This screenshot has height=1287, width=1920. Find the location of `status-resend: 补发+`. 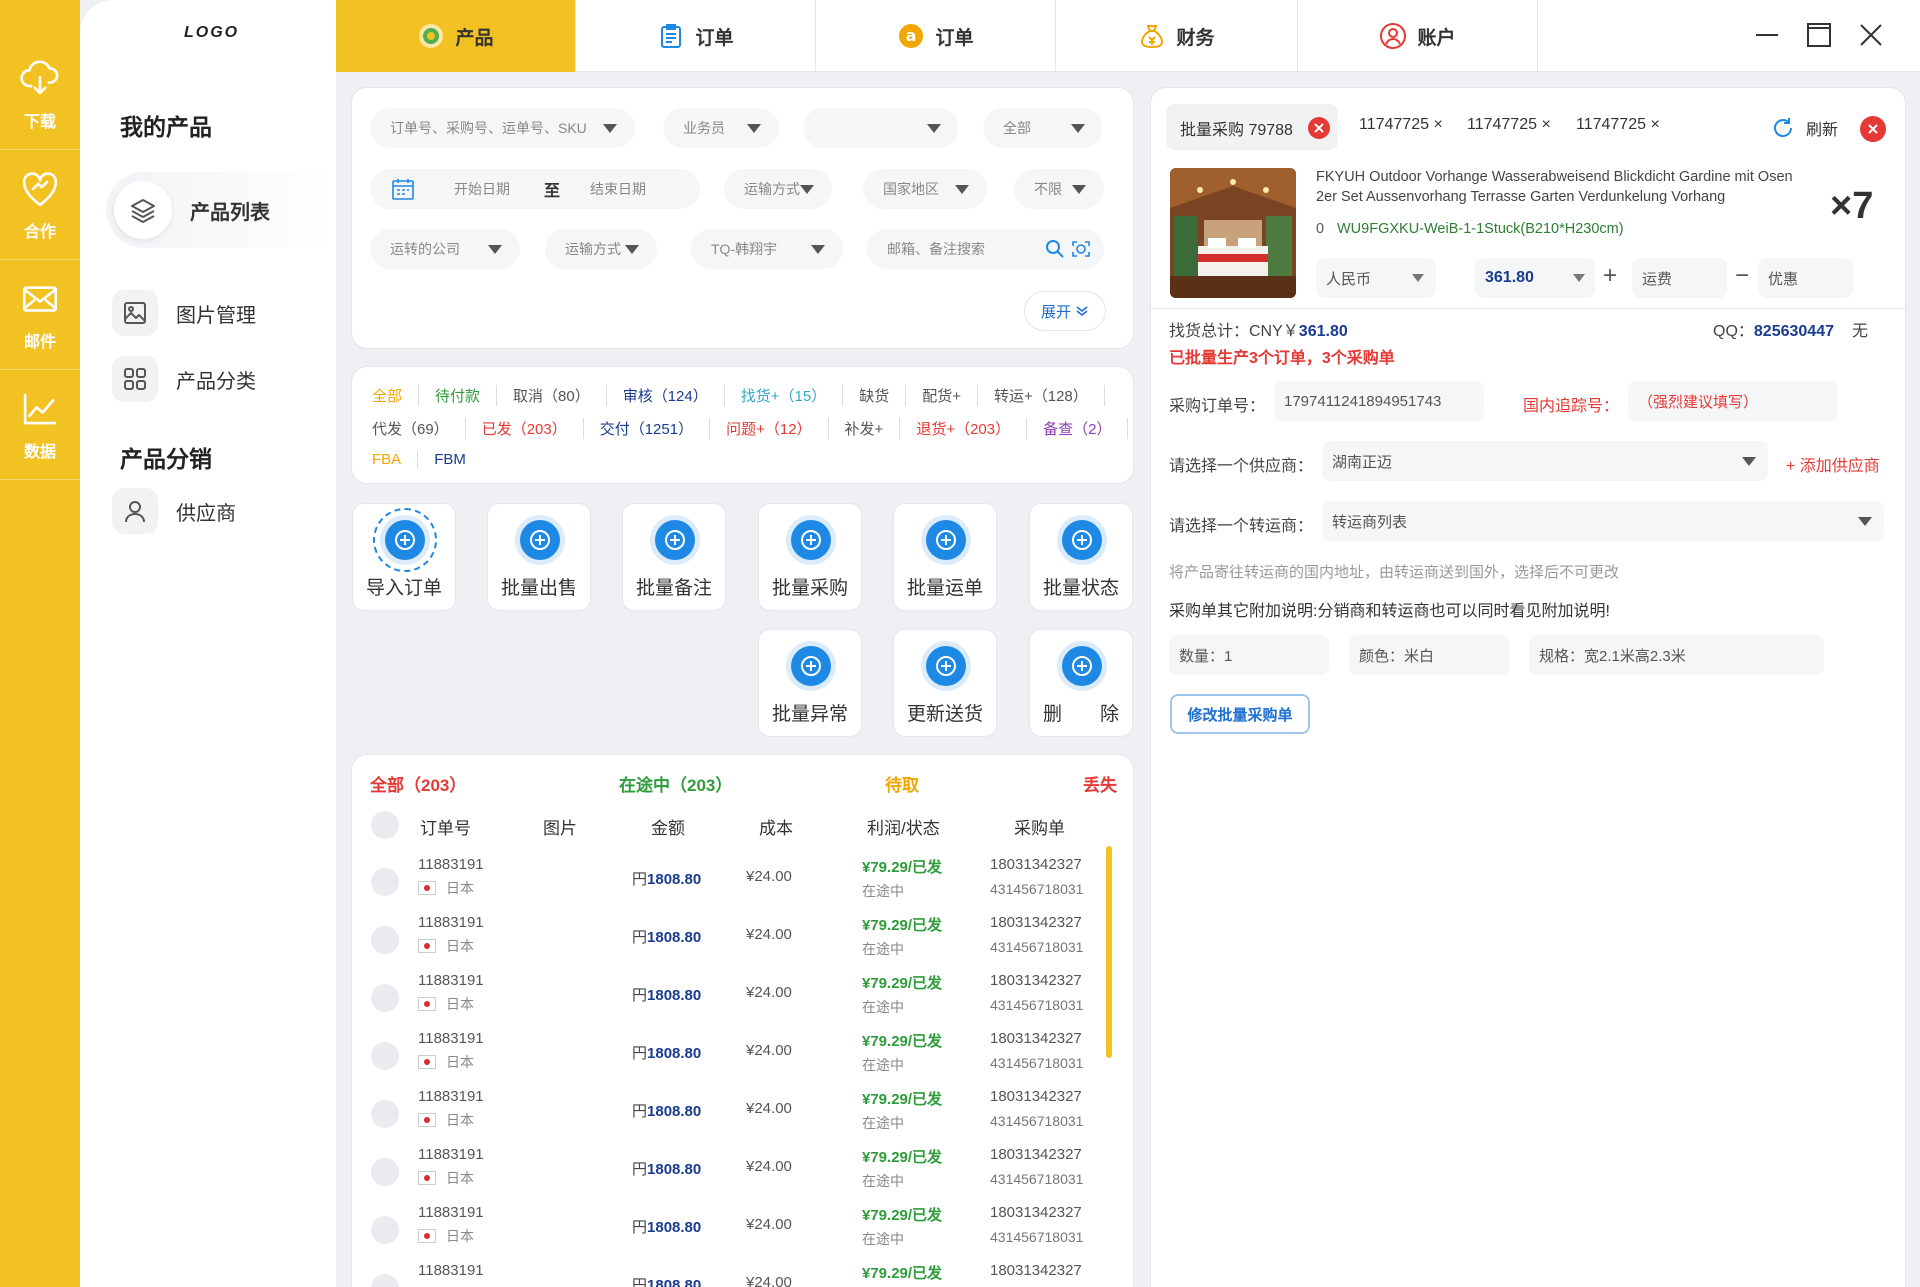

status-resend: 补发+ is located at coordinates (865, 428).